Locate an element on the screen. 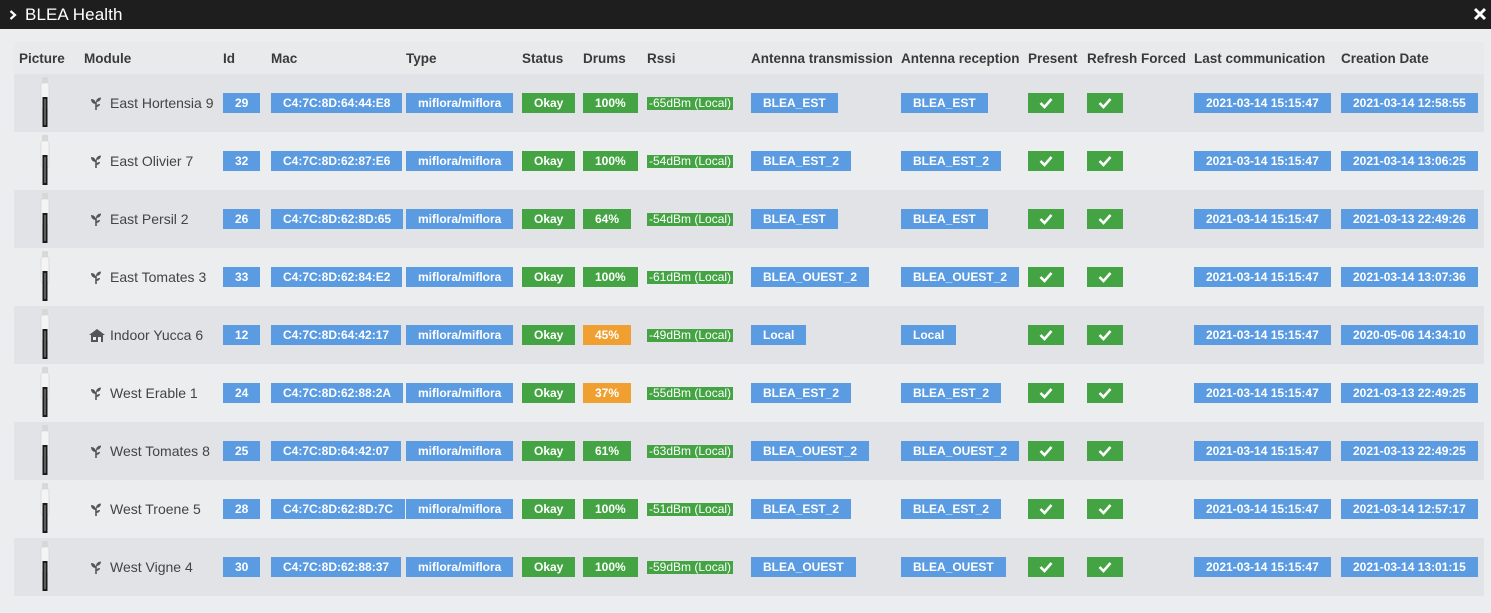  column-header: Antenna reception is located at coordinates (959, 58).